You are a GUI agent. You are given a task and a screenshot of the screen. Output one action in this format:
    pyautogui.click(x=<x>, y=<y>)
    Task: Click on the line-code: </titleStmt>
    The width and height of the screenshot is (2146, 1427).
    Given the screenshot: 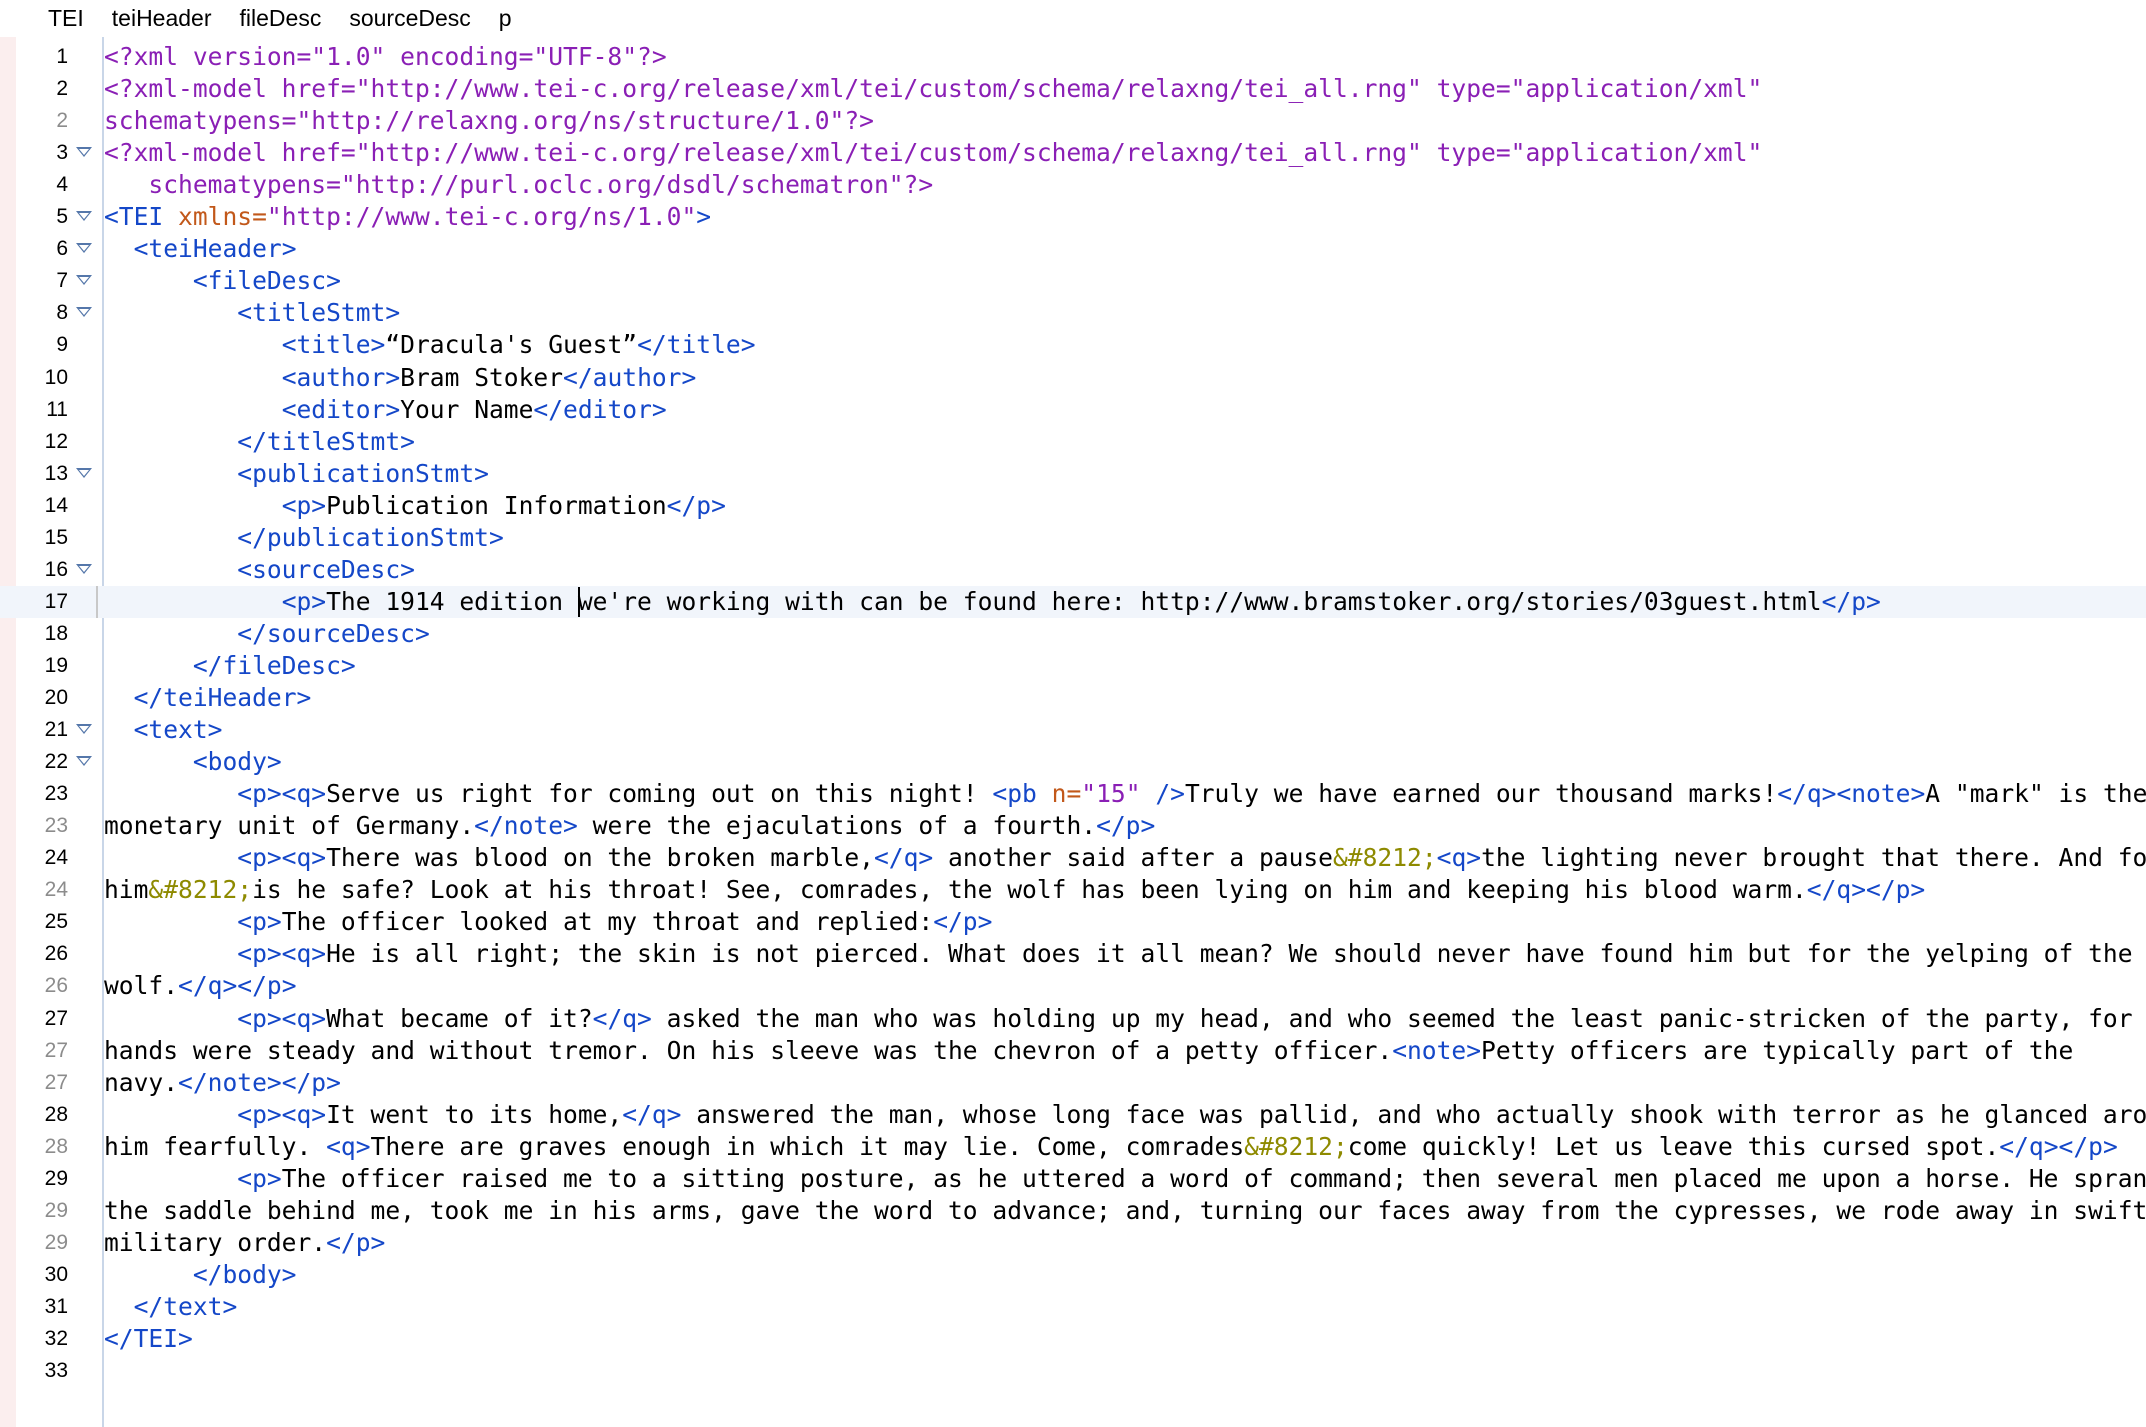 What is the action you would take?
    pyautogui.click(x=259, y=442)
    